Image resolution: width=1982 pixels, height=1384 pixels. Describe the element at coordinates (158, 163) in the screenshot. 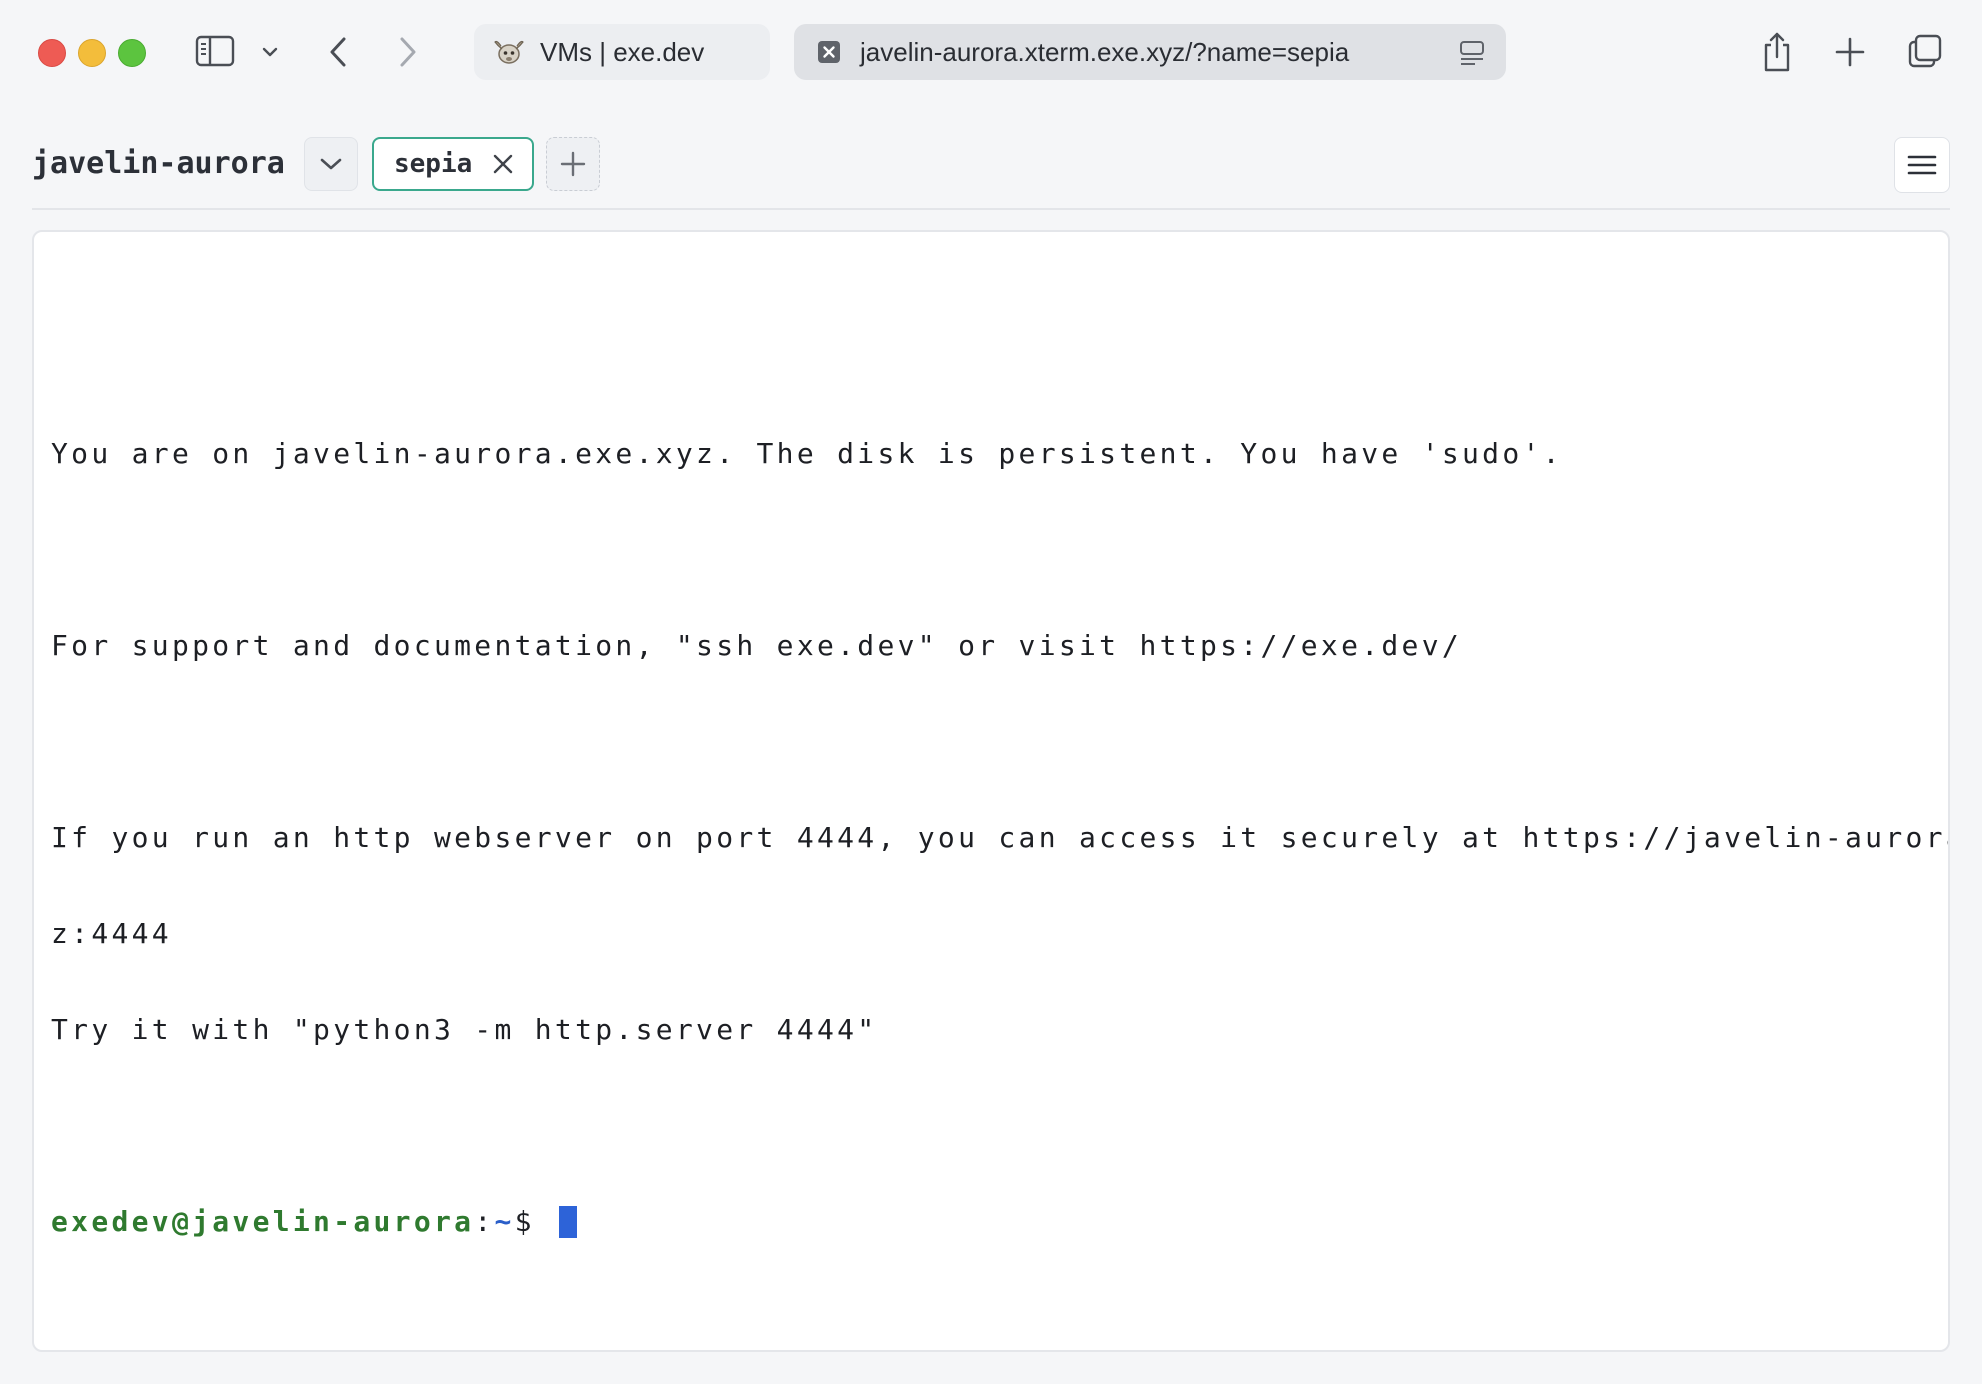

I see `vm-name-title: javelin-aurora` at that location.